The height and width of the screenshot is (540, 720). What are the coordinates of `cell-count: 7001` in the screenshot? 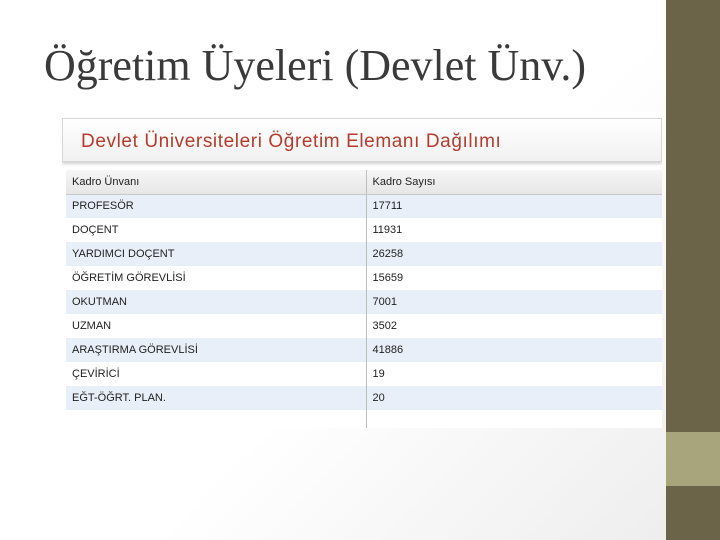 It's located at (514, 302).